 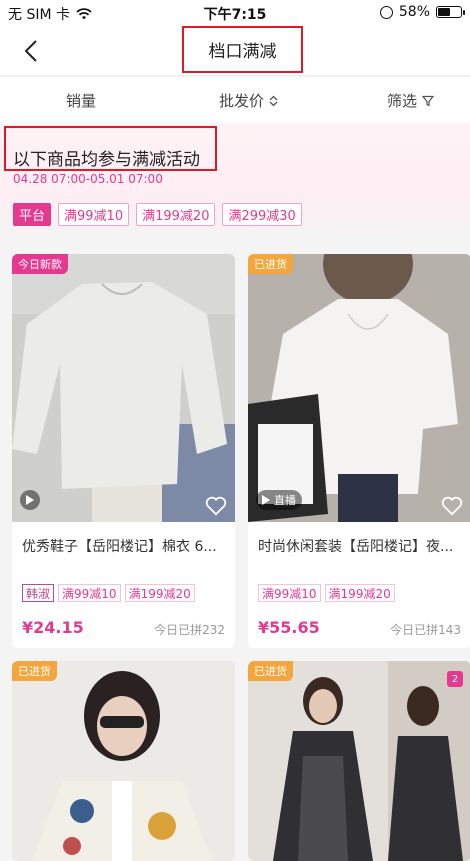 I want to click on product-tags: 韩淑 满99减10 满199减20, so click(x=108, y=593).